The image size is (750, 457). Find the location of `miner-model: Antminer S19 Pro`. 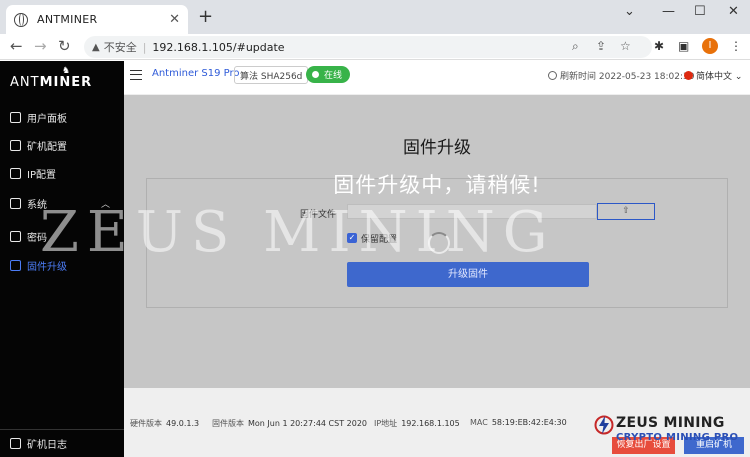

miner-model: Antminer S19 Pro is located at coordinates (196, 73).